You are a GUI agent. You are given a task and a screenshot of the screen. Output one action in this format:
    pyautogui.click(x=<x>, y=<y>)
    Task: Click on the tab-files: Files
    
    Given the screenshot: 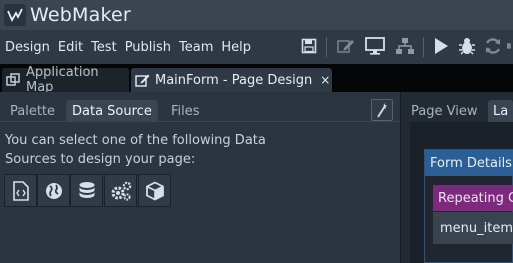 What is the action you would take?
    pyautogui.click(x=185, y=111)
    